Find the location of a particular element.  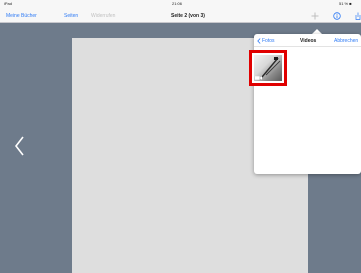

clock-label: 21:06 is located at coordinates (177, 3).